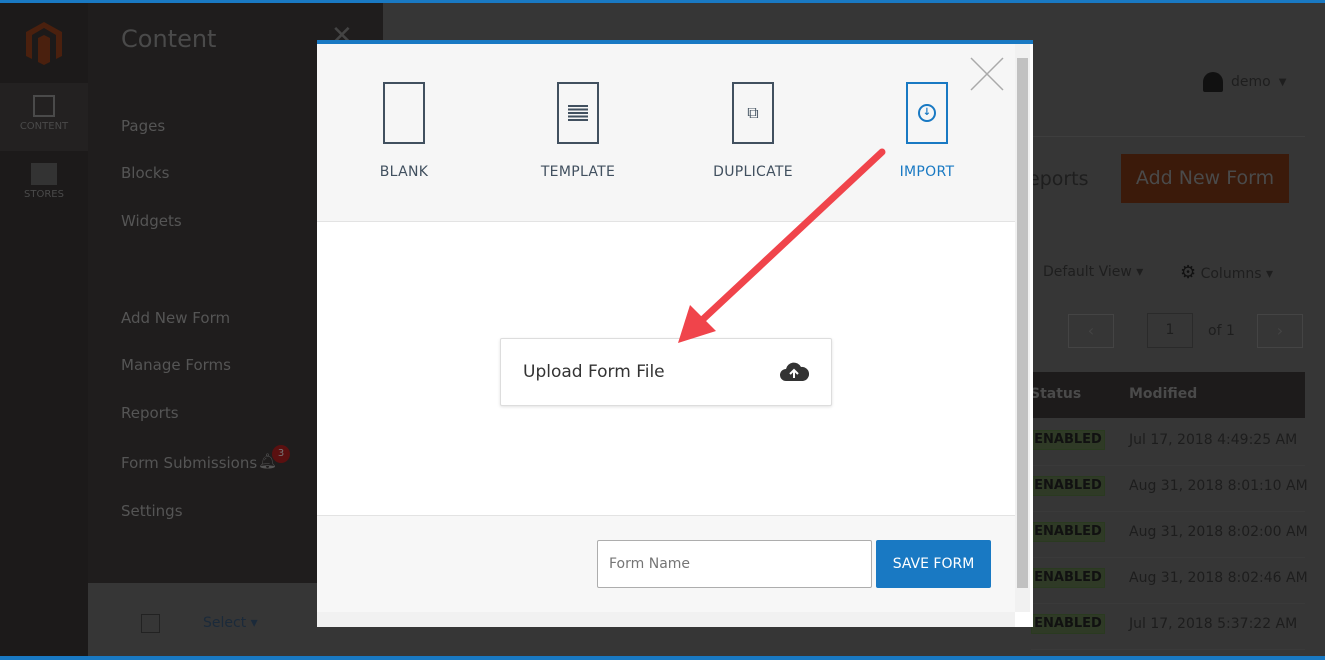 Image resolution: width=1325 pixels, height=660 pixels. I want to click on bottom-accent-bar, so click(662, 658).